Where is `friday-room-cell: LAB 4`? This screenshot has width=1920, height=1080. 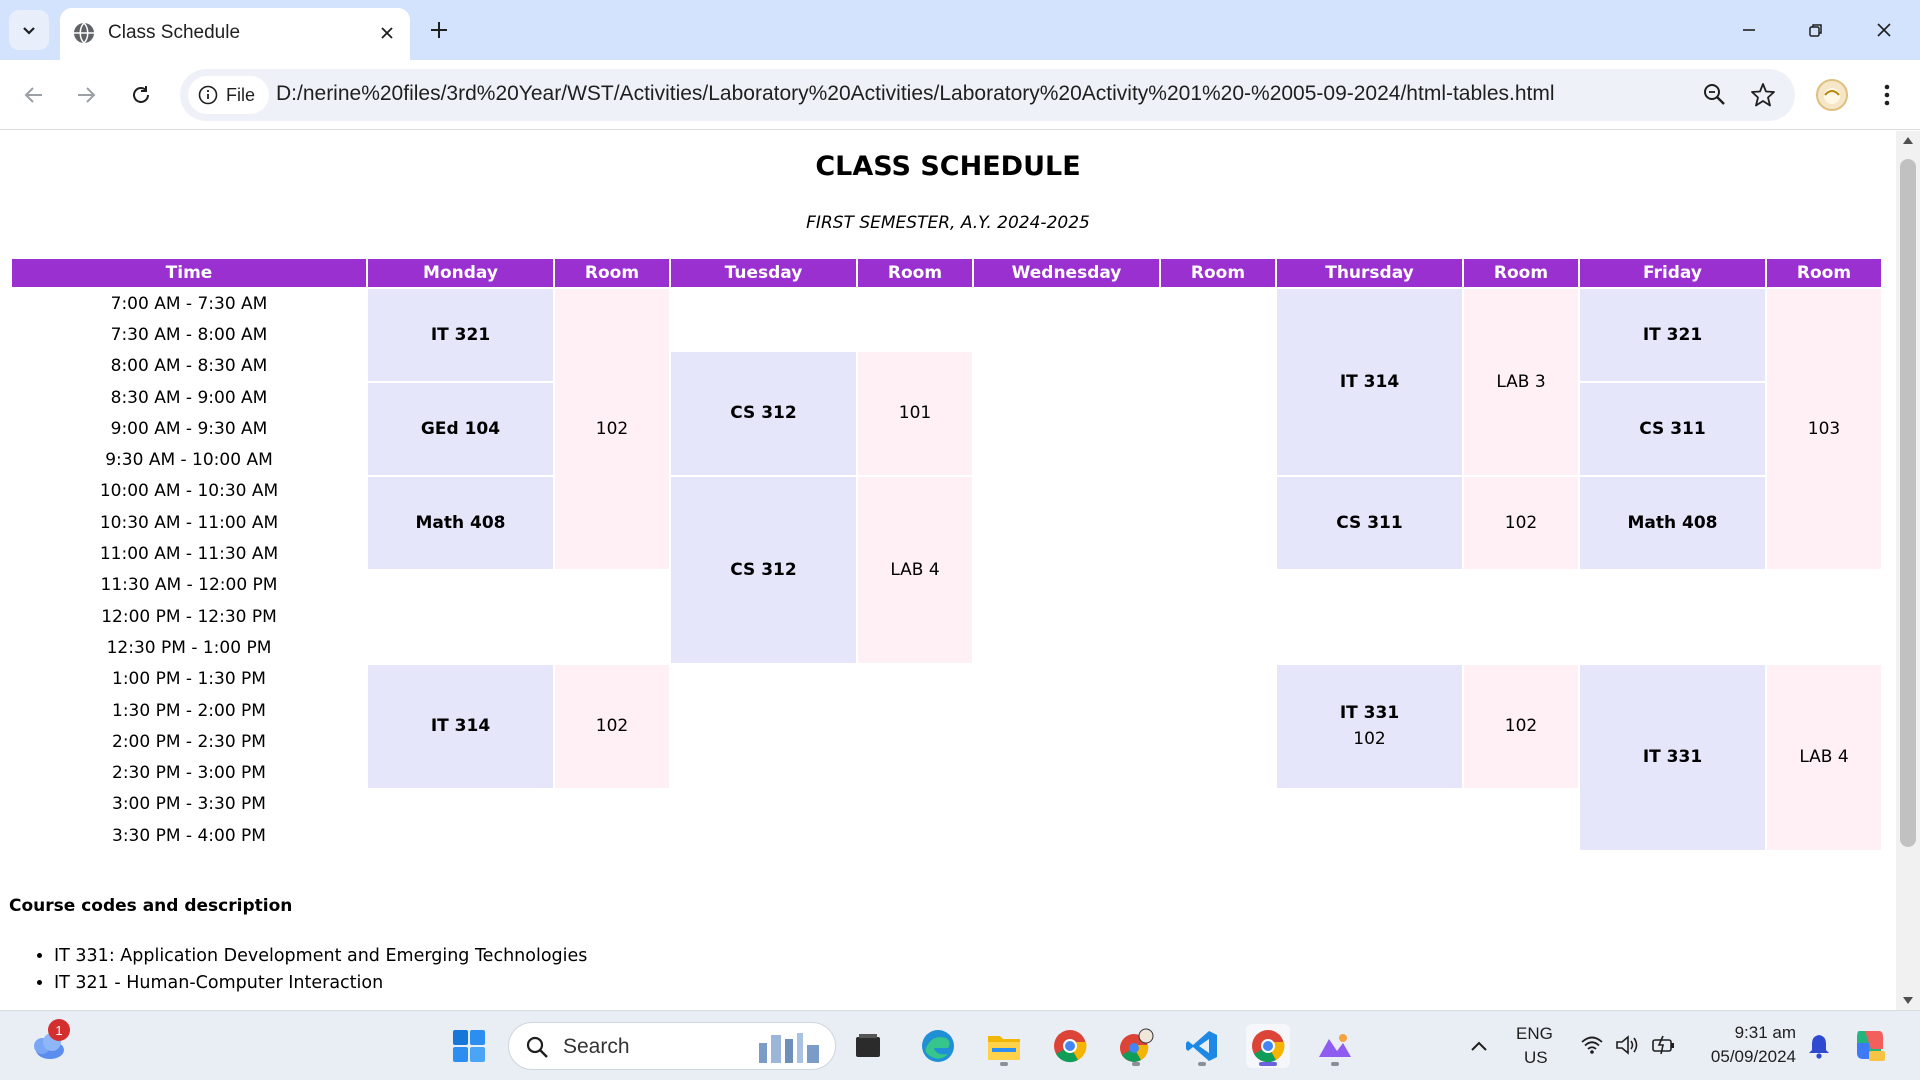
friday-room-cell: LAB 4 is located at coordinates (1824, 757).